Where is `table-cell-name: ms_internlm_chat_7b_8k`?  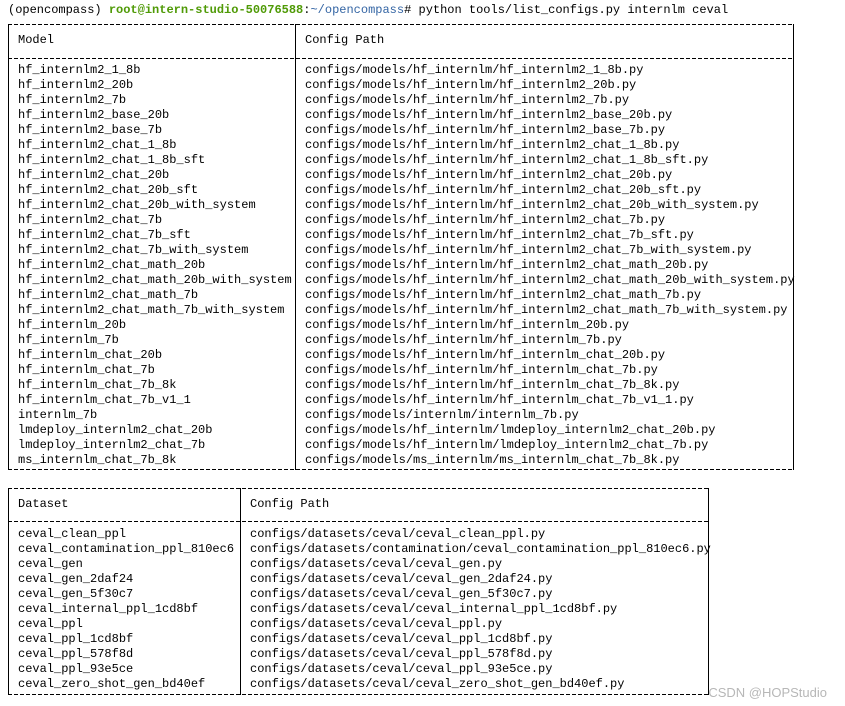
table-cell-name: ms_internlm_chat_7b_8k is located at coordinates (97, 460).